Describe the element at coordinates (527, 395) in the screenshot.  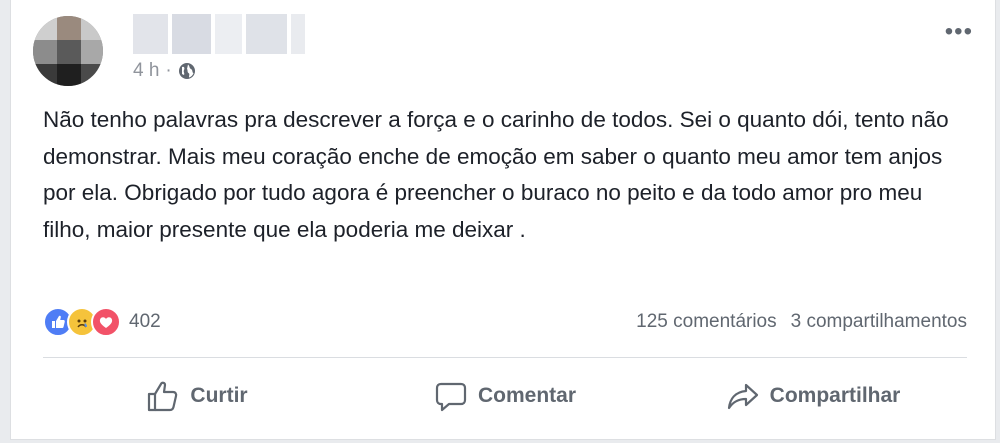
I see `comment-label: Comentar` at that location.